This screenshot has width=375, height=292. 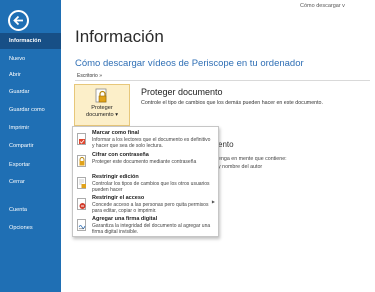 I want to click on sidebar-item-opciones: Opciones, so click(x=30, y=228).